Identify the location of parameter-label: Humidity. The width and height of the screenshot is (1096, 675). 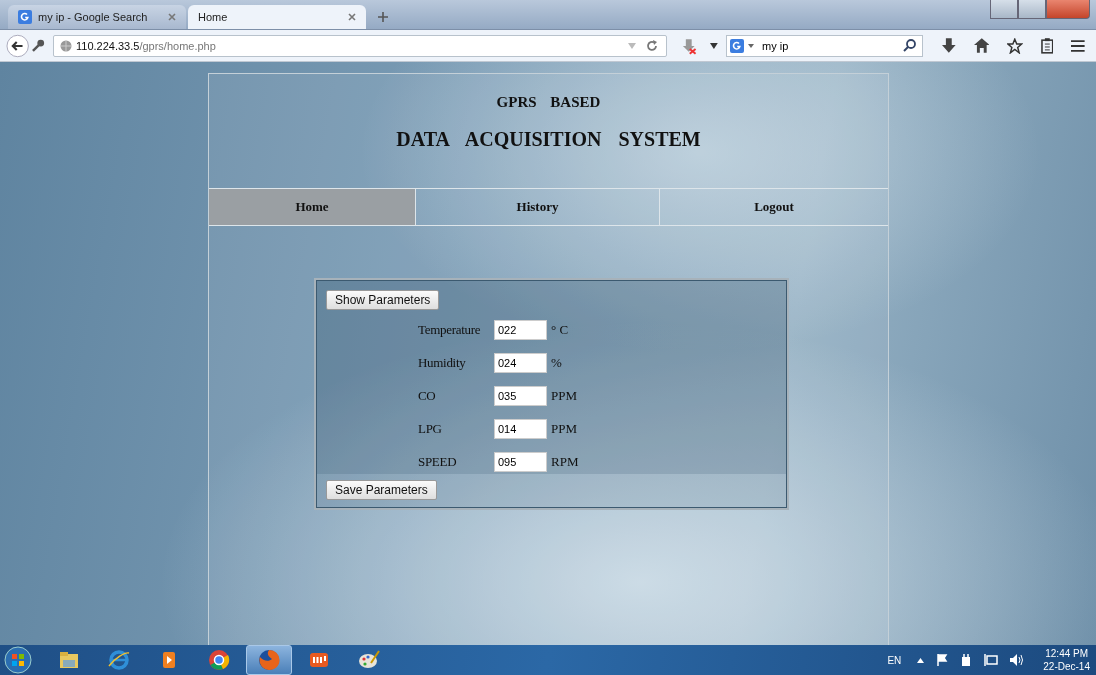
(442, 363).